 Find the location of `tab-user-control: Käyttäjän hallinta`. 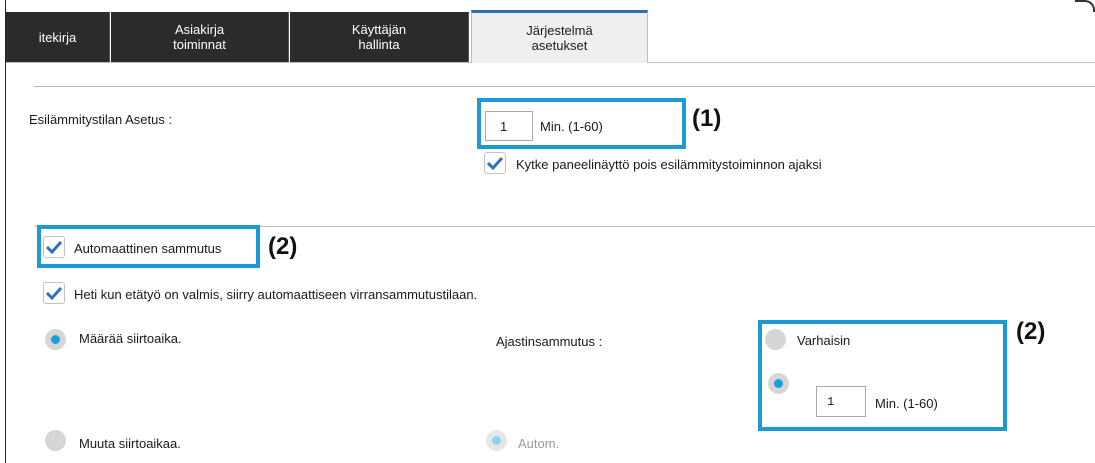

tab-user-control: Käyttäjän hallinta is located at coordinates (379, 37).